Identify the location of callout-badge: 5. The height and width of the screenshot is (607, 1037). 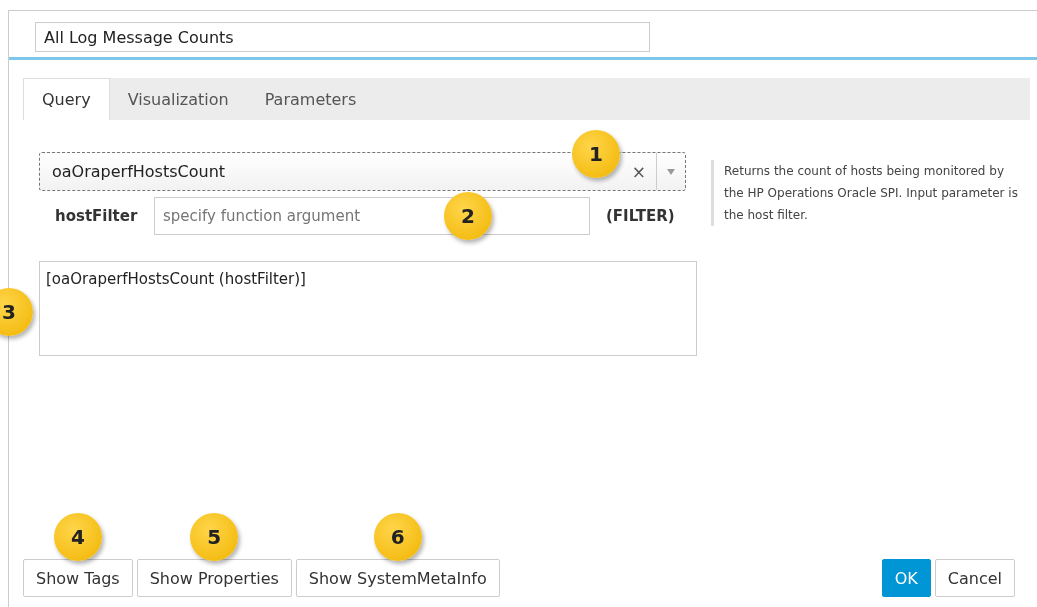
(214, 537).